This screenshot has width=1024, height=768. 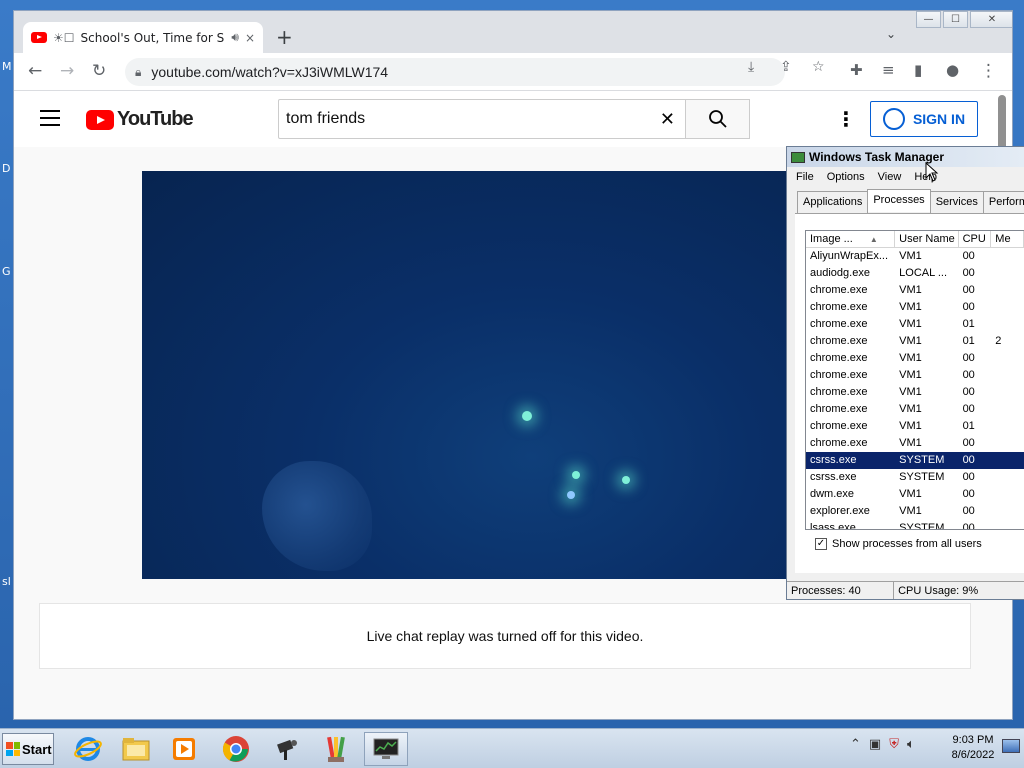 I want to click on search-box: tom friends ✕, so click(x=482, y=119).